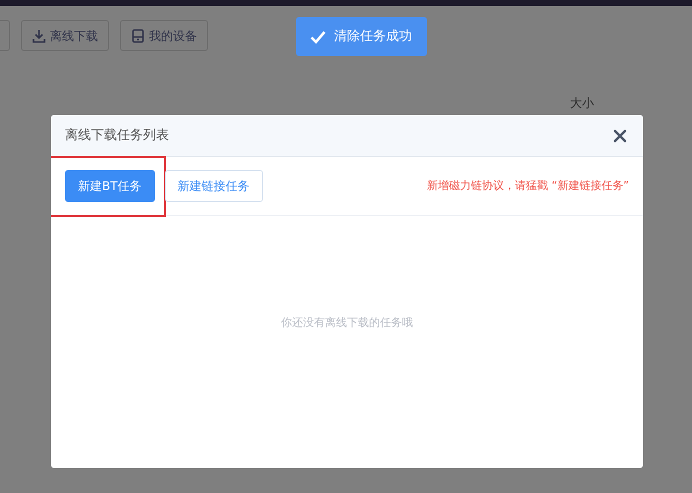 The width and height of the screenshot is (692, 493). Describe the element at coordinates (65, 35) in the screenshot. I see `toolbar-button: 离线下载` at that location.